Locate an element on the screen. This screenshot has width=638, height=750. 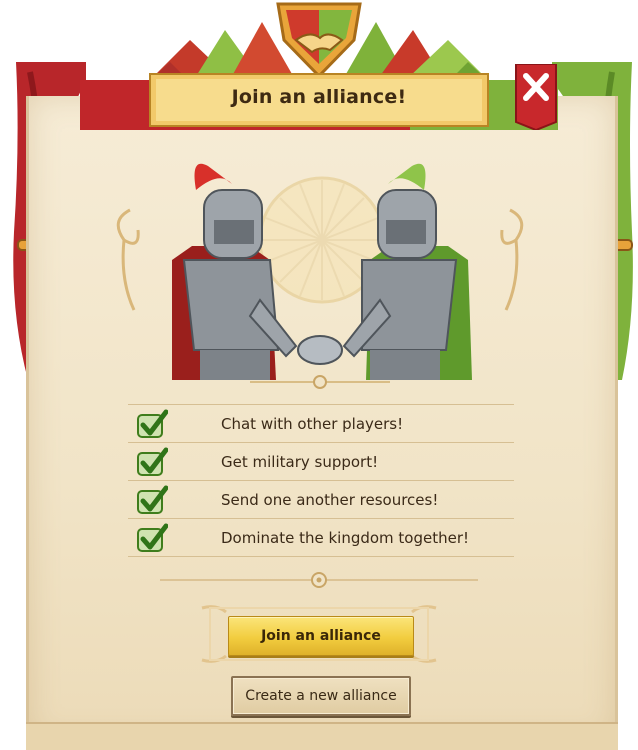
list-item: Dominate the kingdom together! is located at coordinates (321, 537).